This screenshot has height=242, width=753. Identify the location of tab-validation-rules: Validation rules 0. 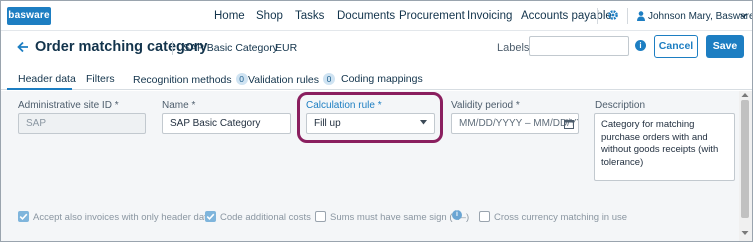
(292, 79).